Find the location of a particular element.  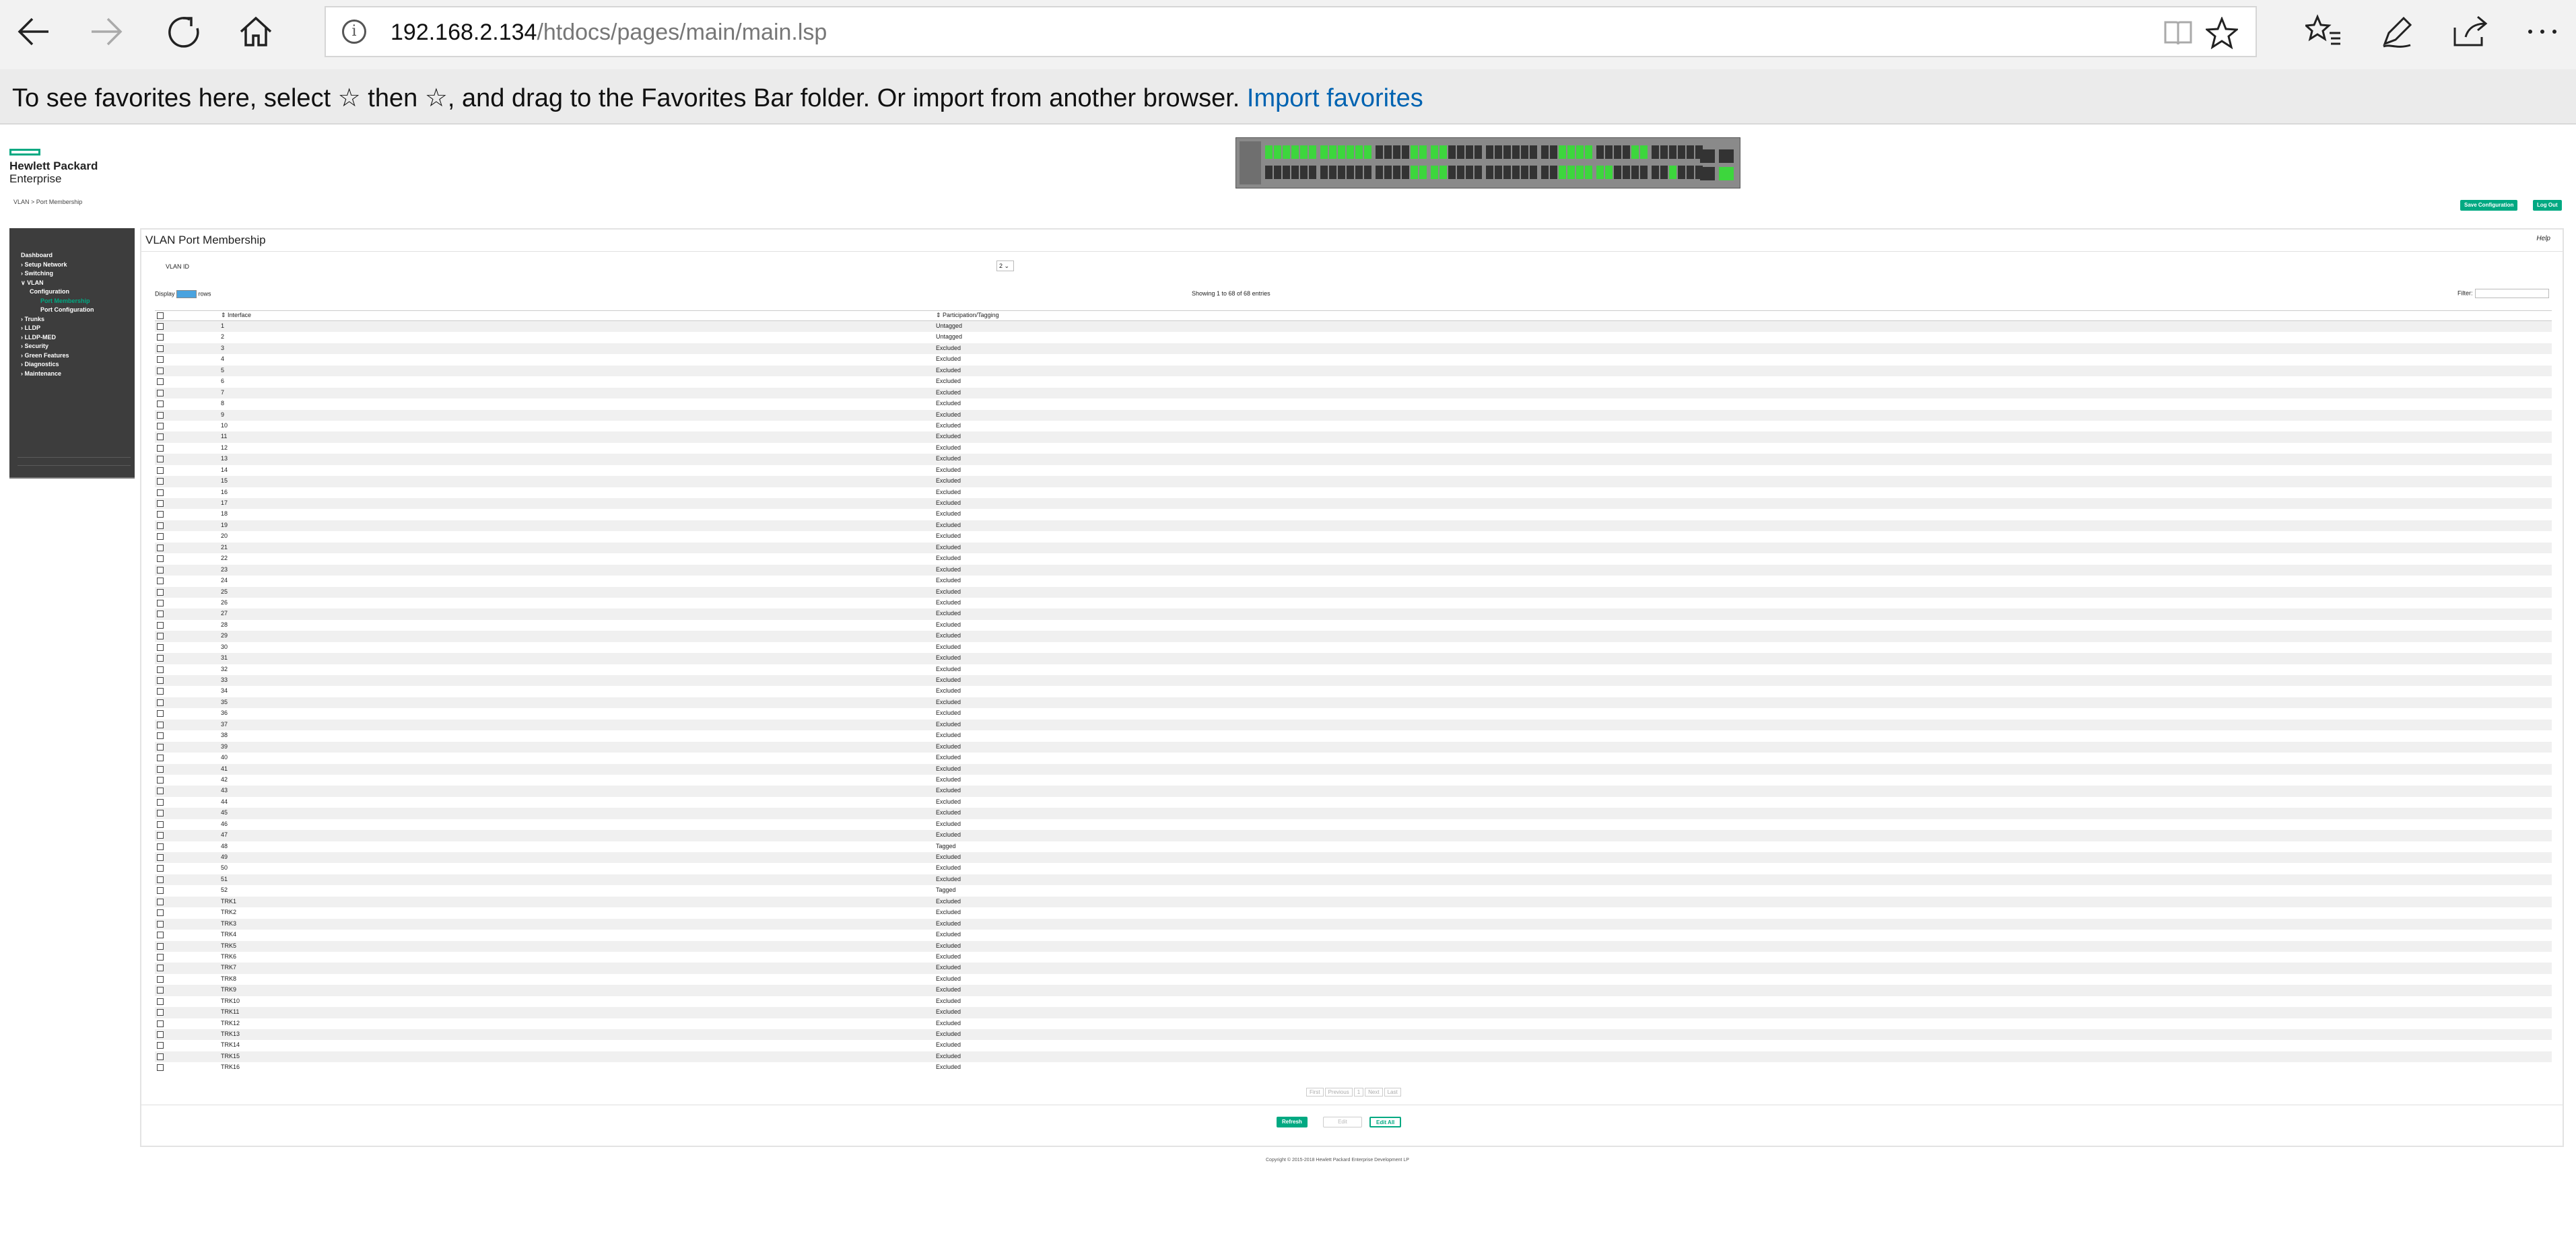

table-row: TRK12 Excluded is located at coordinates (1353, 1023).